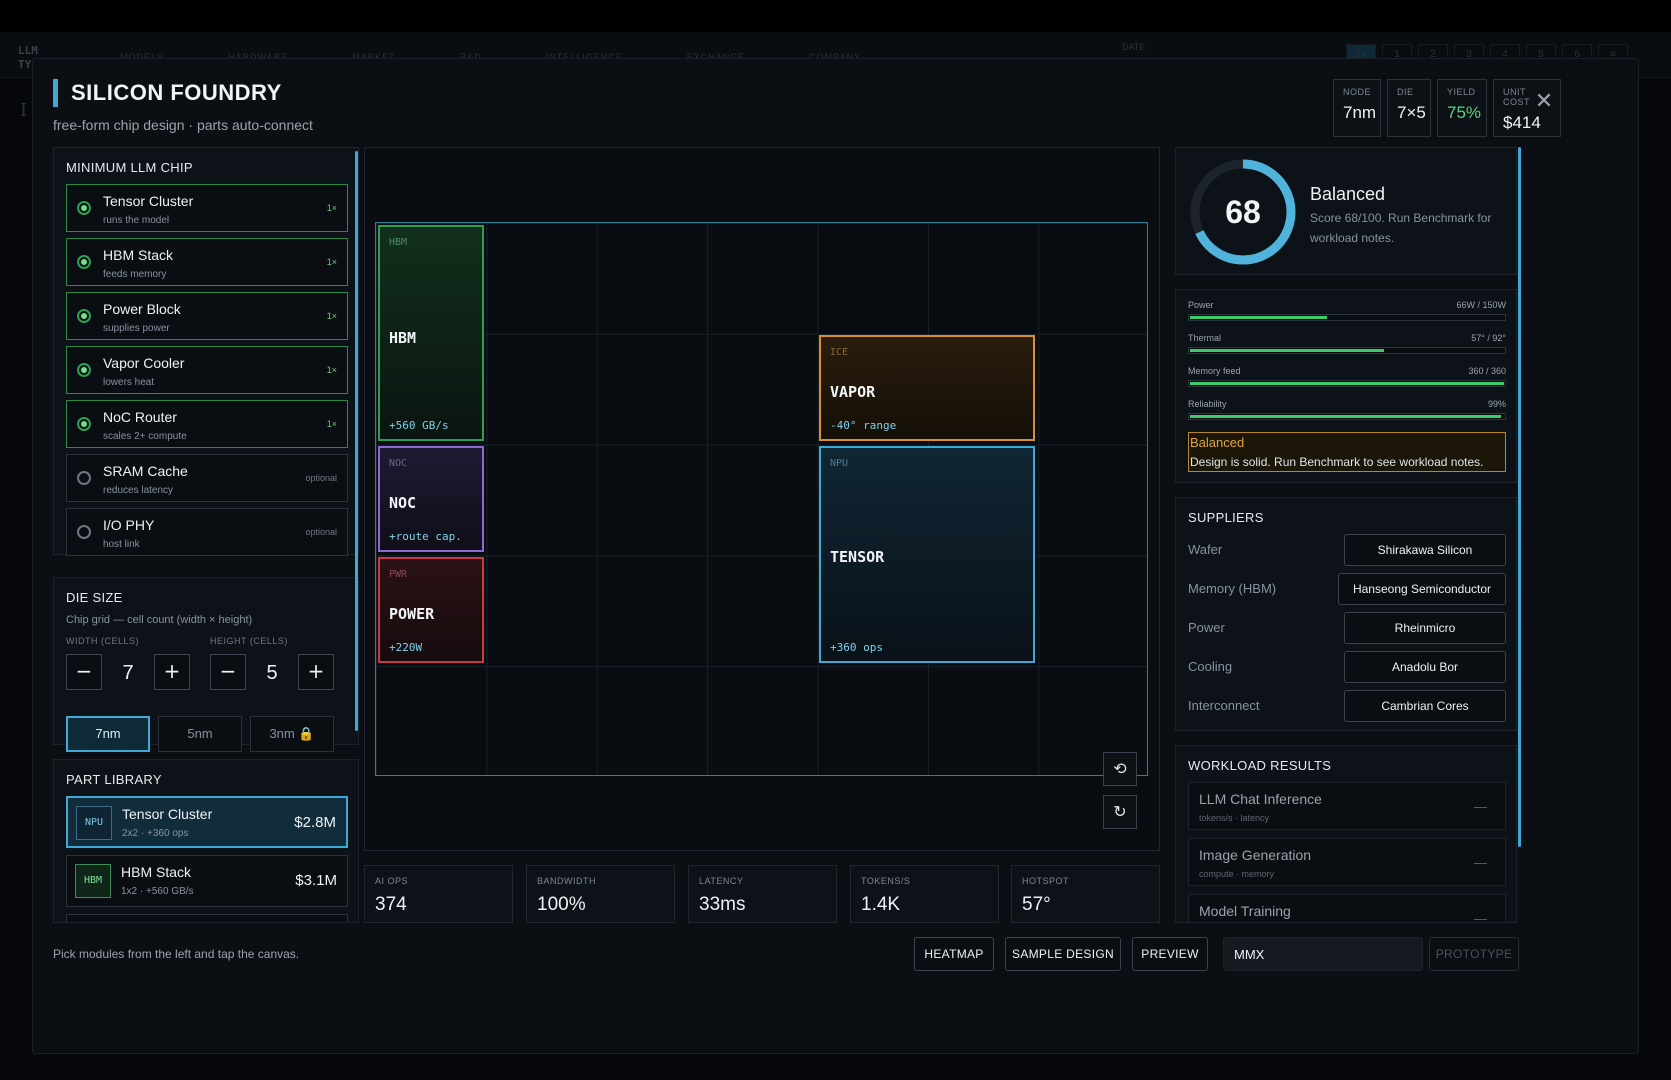 Image resolution: width=1671 pixels, height=1080 pixels. What do you see at coordinates (207, 918) in the screenshot?
I see `library-item` at bounding box center [207, 918].